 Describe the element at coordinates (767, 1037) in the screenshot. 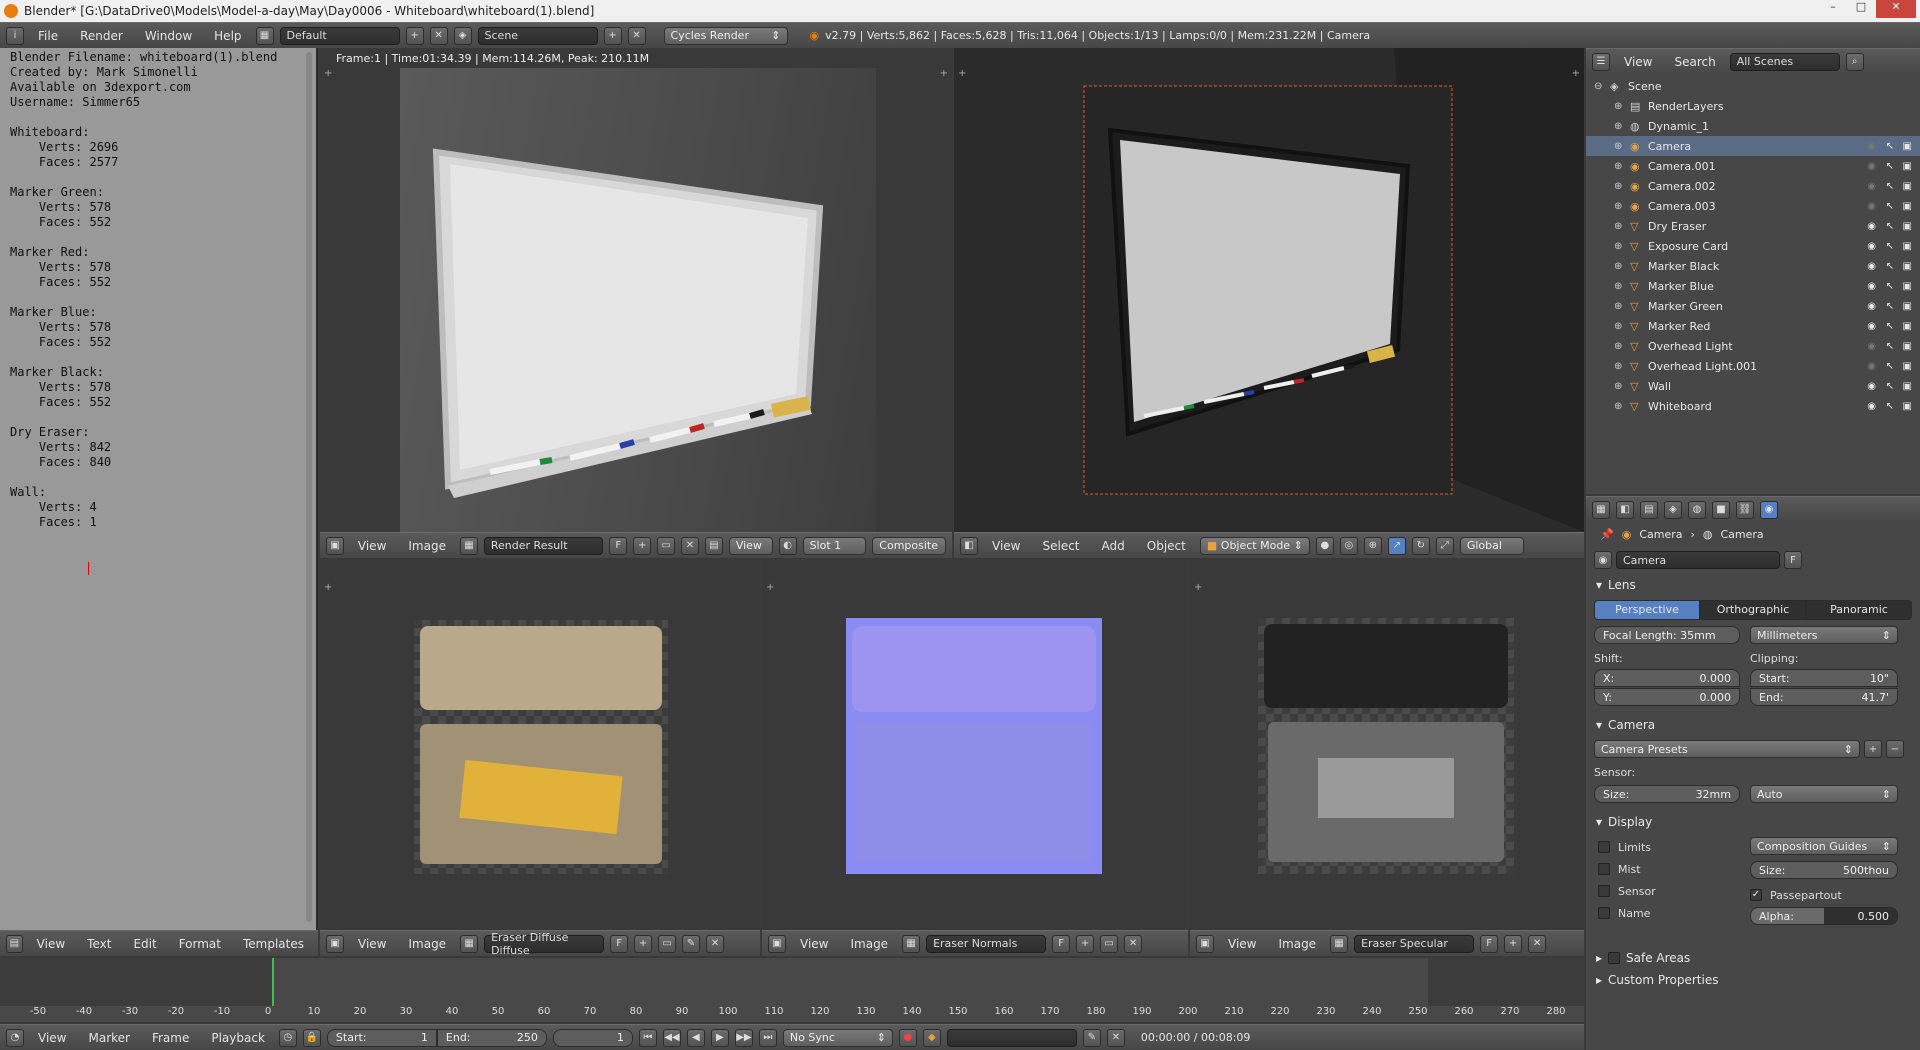

I see `jump-end-icon: ⏭` at that location.